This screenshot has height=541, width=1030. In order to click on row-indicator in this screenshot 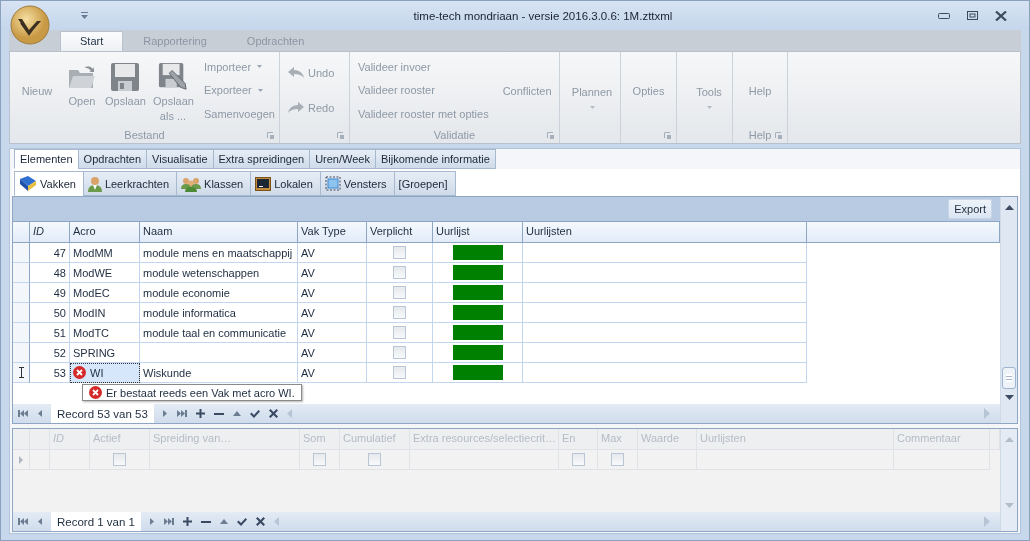, I will do `click(21, 373)`.